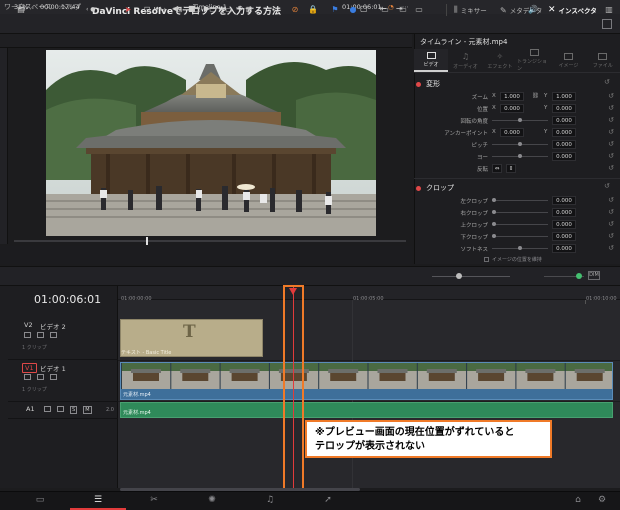 Image resolution: width=620 pixels, height=510 pixels. What do you see at coordinates (366, 410) in the screenshot?
I see `audio-clip` at bounding box center [366, 410].